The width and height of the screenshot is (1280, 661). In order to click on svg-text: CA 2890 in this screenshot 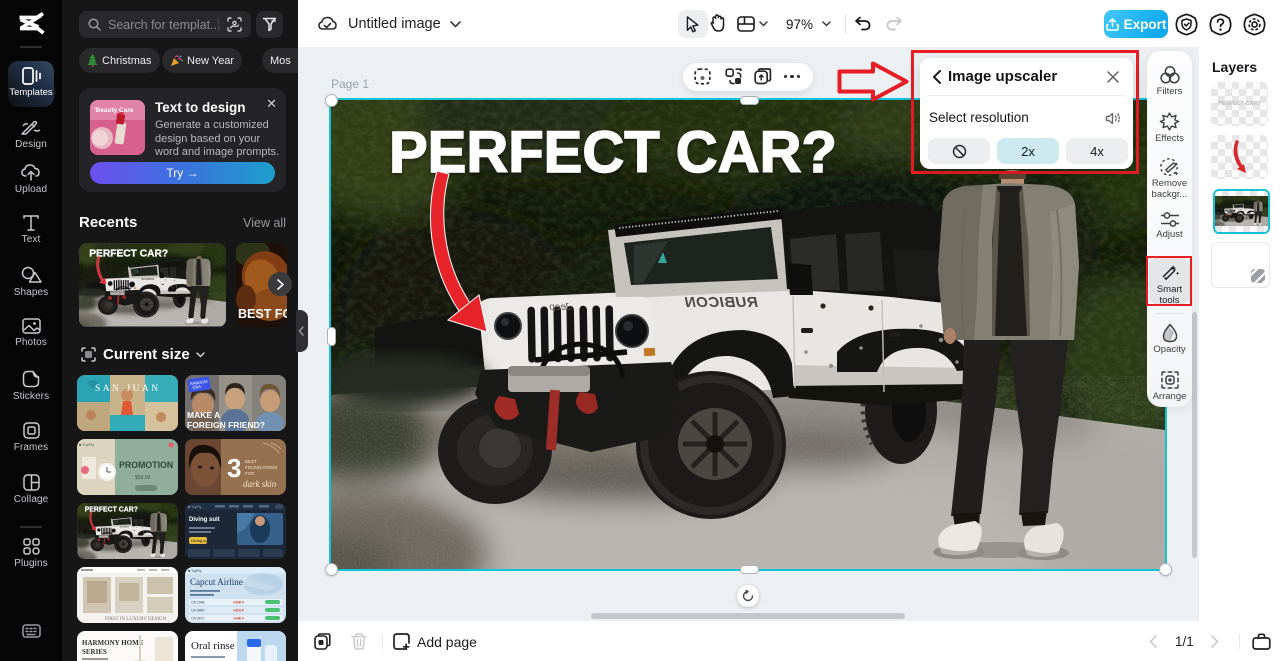, I will do `click(197, 611)`.